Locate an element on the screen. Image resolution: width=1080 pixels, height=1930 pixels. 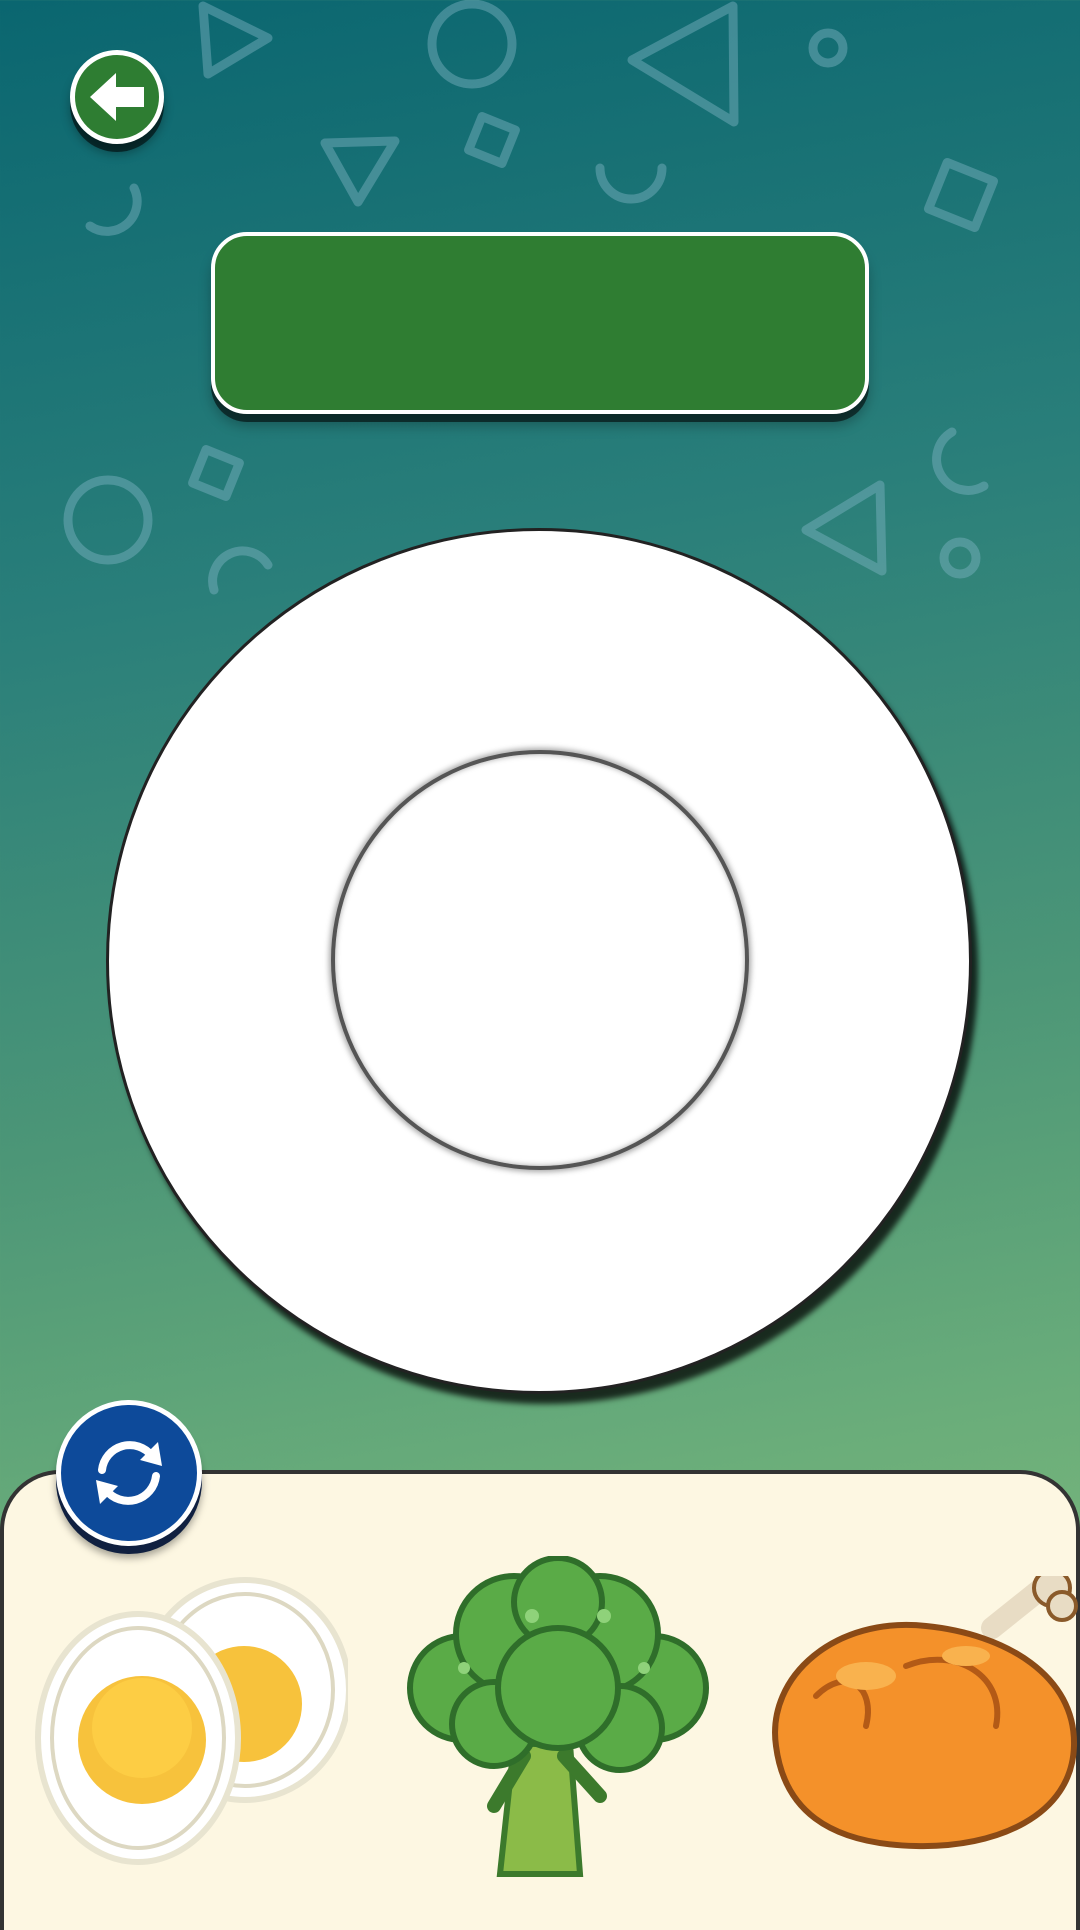
refresh-button is located at coordinates (129, 1473).